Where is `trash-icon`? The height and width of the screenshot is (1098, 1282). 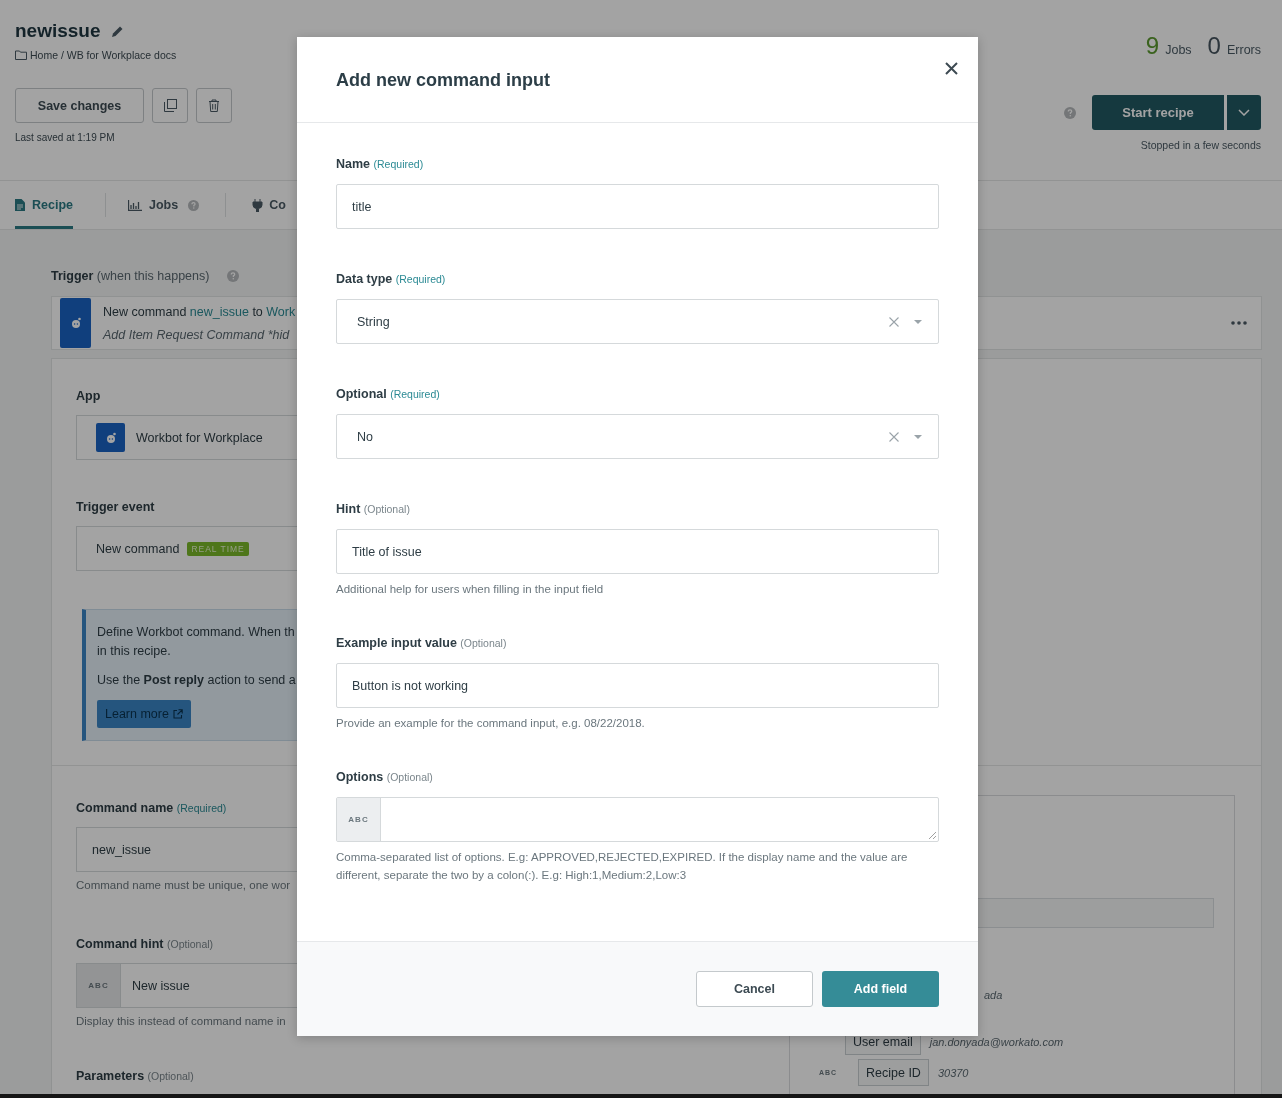 trash-icon is located at coordinates (214, 105).